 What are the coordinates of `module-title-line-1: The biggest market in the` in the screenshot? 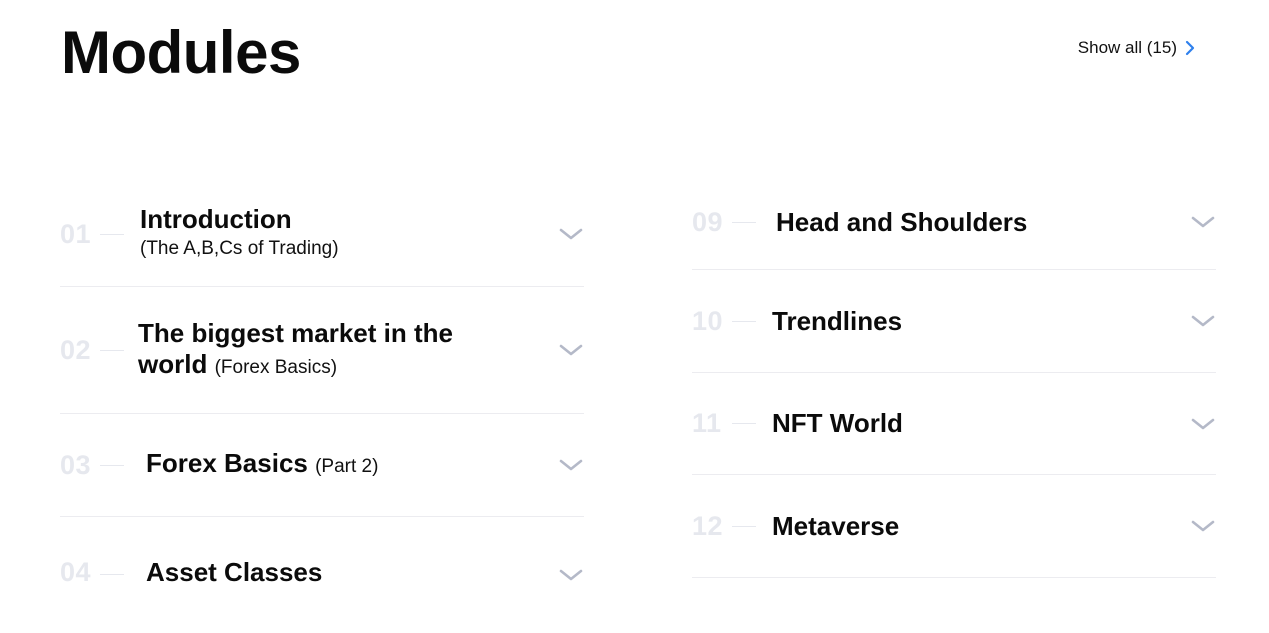 It's located at (295, 332).